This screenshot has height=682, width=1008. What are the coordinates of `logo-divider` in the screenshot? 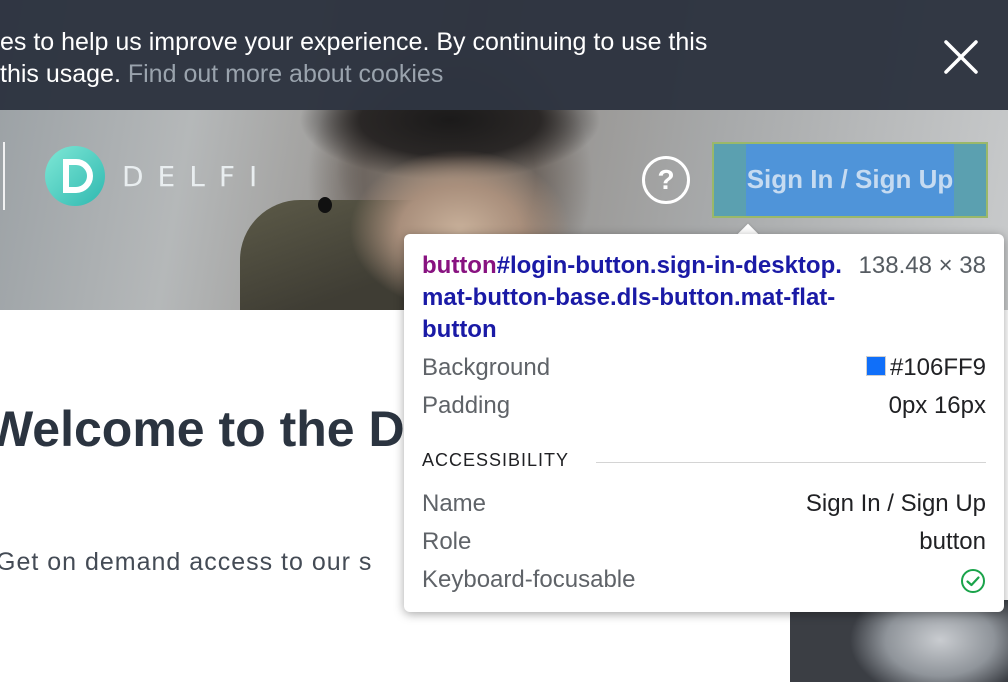 It's located at (4, 176).